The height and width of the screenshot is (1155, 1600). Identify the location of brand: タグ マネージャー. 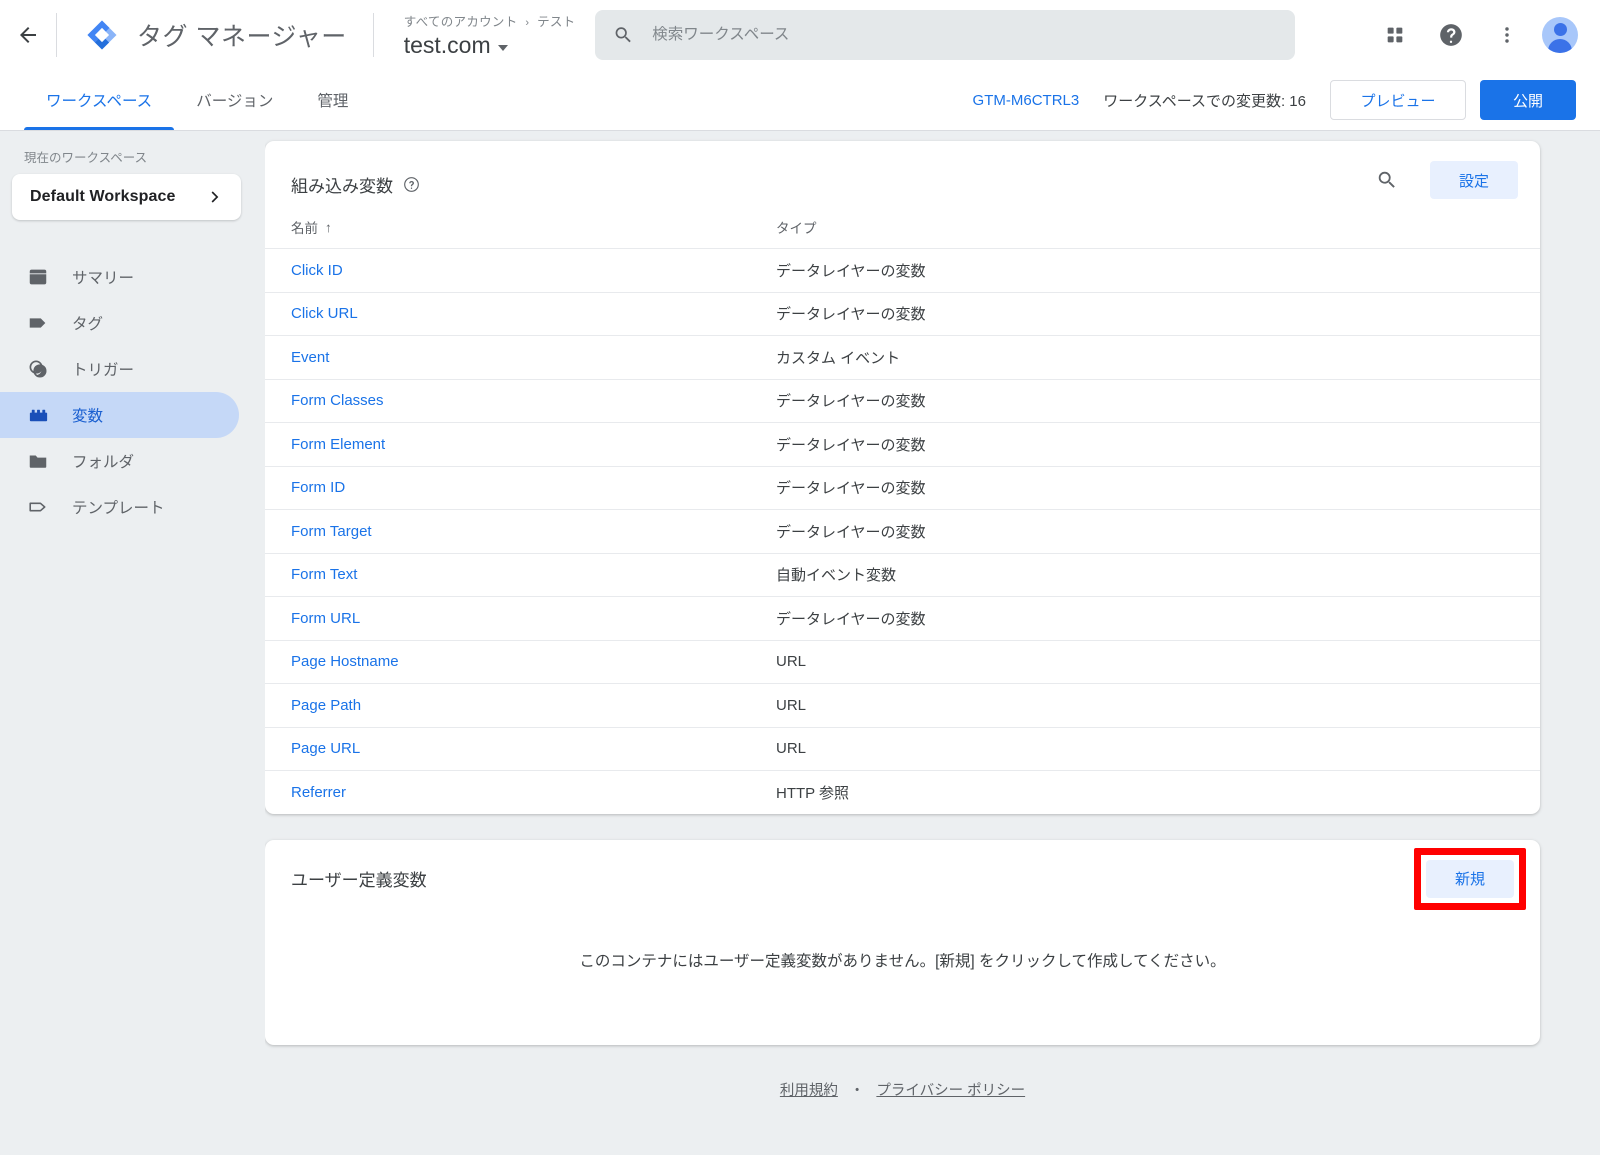
(202, 35).